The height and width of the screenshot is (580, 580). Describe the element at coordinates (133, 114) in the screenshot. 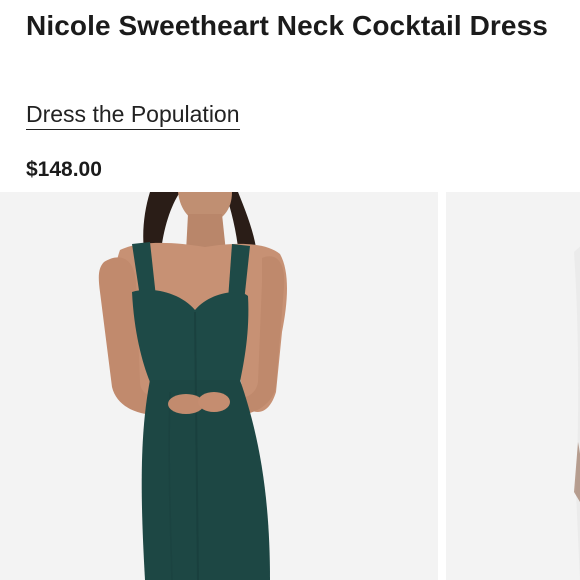

I see `brand-link: Dress the Population` at that location.